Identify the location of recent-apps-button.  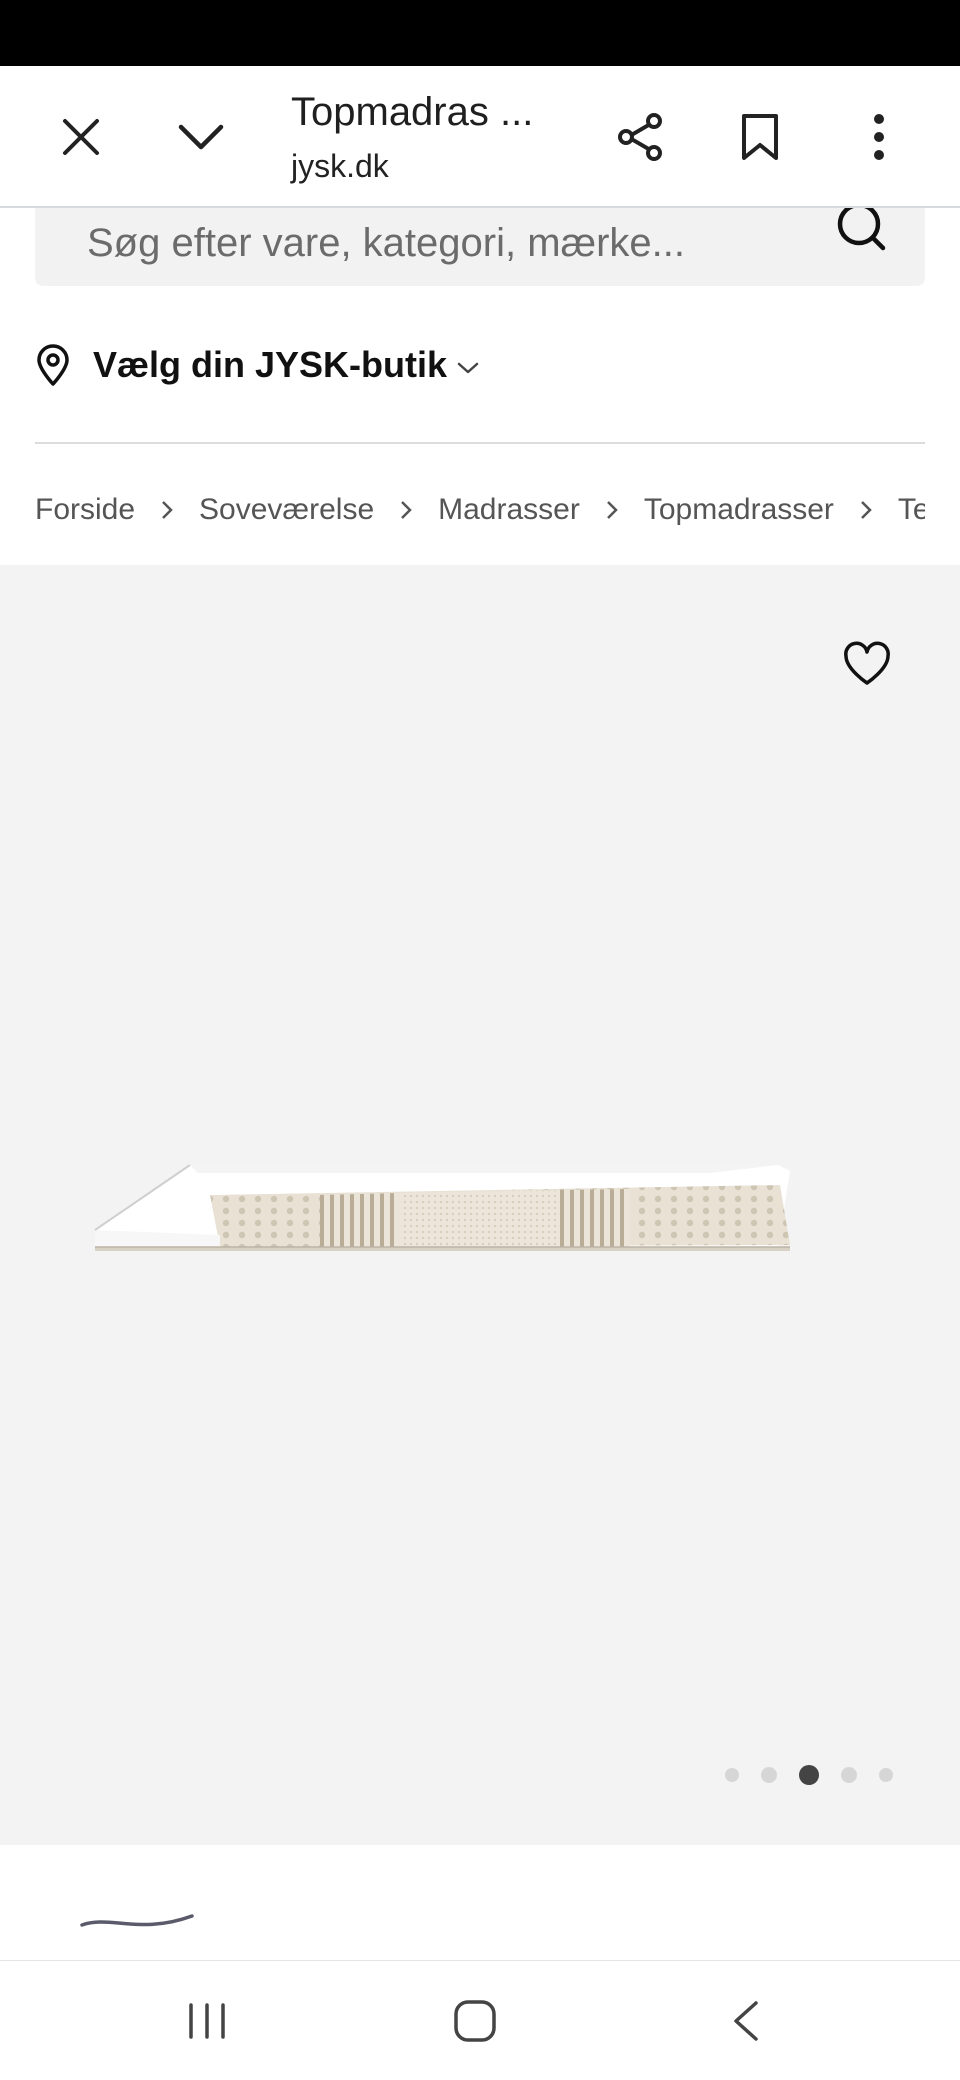
(207, 2021).